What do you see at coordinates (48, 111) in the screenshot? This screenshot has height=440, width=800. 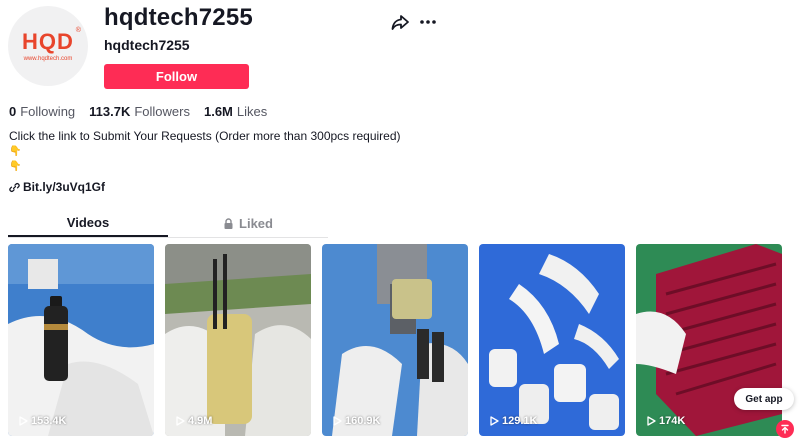 I see `following-label: Following` at bounding box center [48, 111].